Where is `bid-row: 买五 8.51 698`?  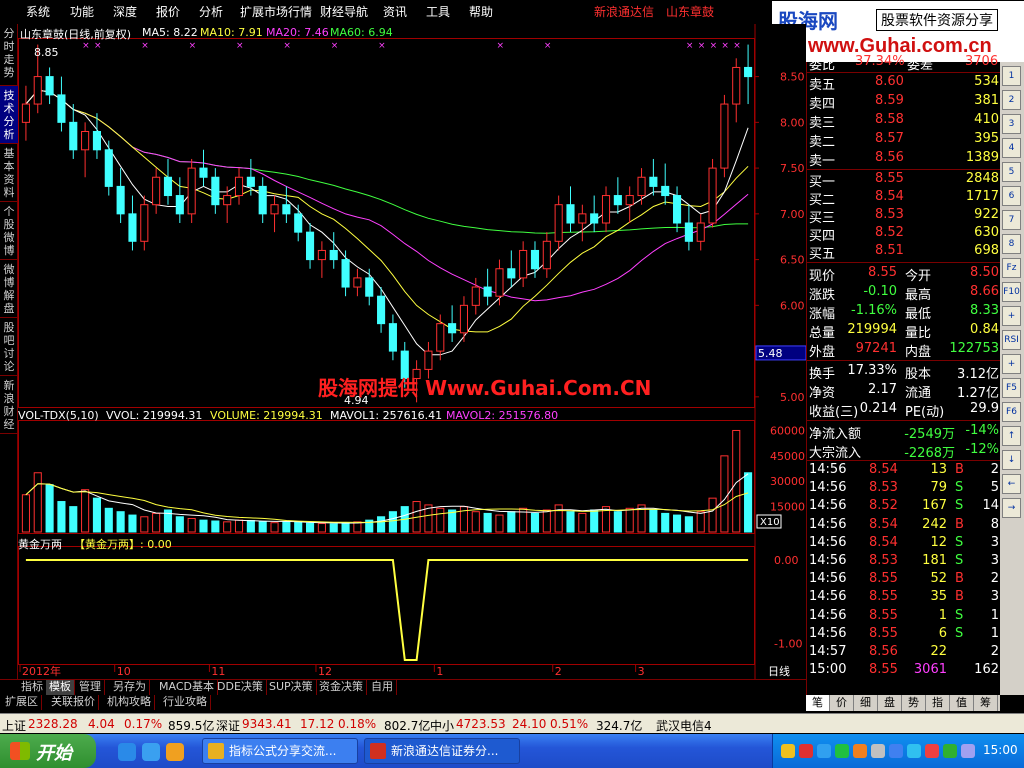
bid-row: 买五 8.51 698 is located at coordinates (904, 252).